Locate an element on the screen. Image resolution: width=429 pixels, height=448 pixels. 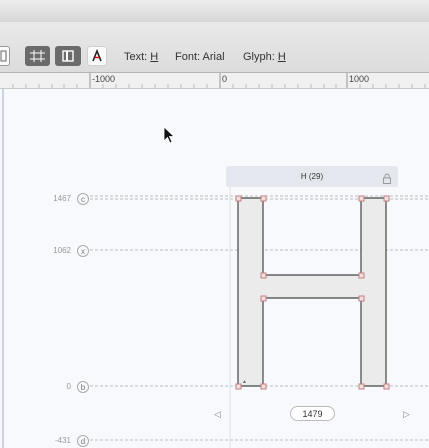
advance-width-field: 1479 is located at coordinates (312, 413).